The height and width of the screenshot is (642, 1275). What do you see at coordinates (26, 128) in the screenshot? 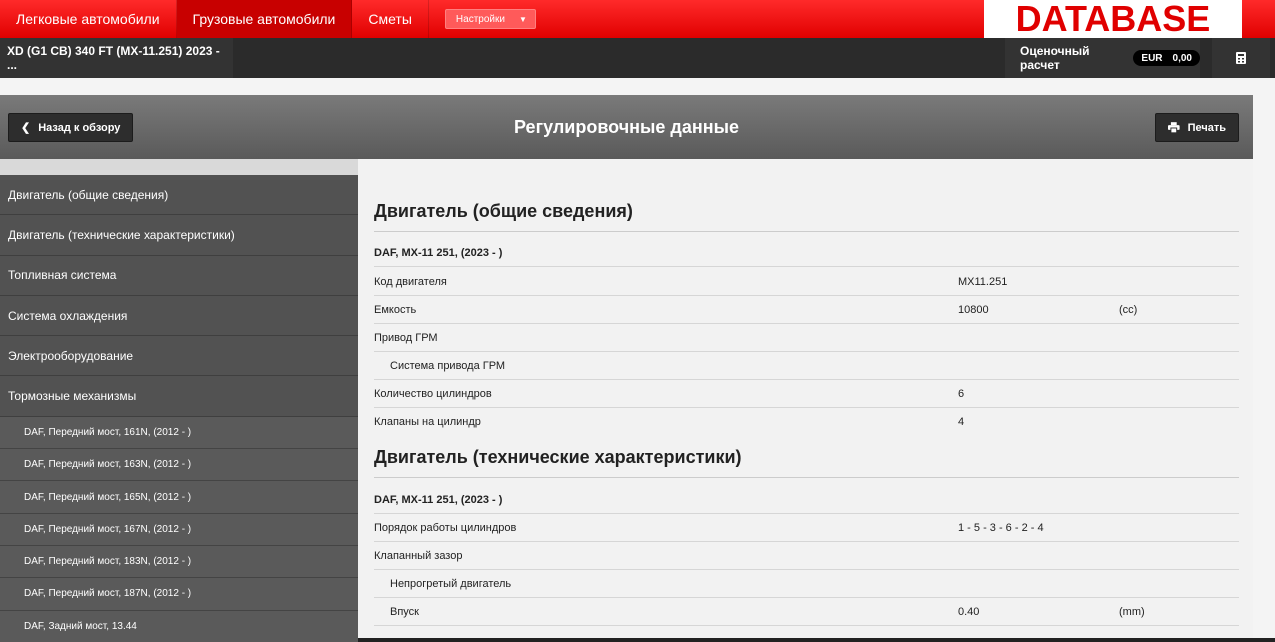
I see `chevron-left-icon: ❮` at bounding box center [26, 128].